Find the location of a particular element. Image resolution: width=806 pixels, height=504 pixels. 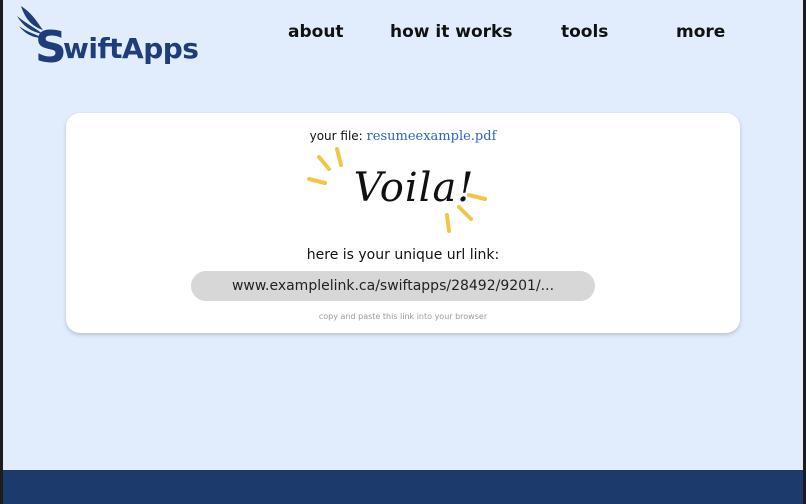

footer-bar is located at coordinates (403, 487).